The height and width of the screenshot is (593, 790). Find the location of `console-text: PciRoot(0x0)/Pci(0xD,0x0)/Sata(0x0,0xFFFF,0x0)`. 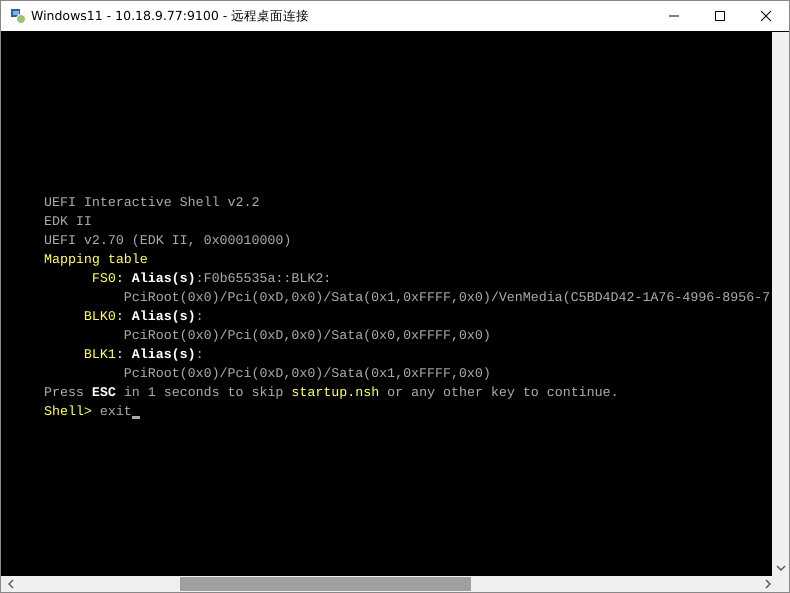

console-text: PciRoot(0x0)/Pci(0xD,0x0)/Sata(0x0,0xFFFF,0x0) is located at coordinates (306, 336).